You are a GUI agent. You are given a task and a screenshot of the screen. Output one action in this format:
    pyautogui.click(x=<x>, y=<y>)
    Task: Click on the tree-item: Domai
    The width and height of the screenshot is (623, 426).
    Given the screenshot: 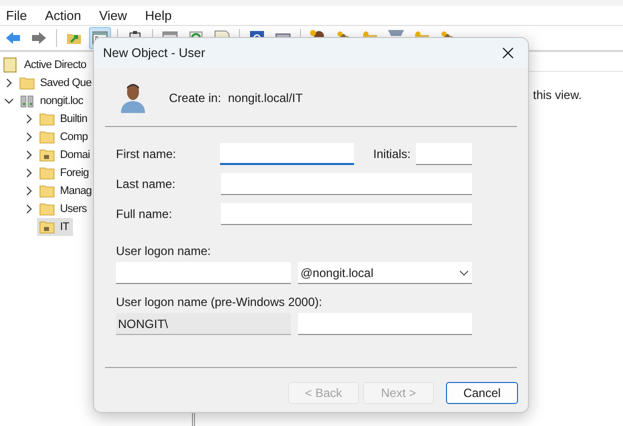 What is the action you would take?
    pyautogui.click(x=65, y=155)
    